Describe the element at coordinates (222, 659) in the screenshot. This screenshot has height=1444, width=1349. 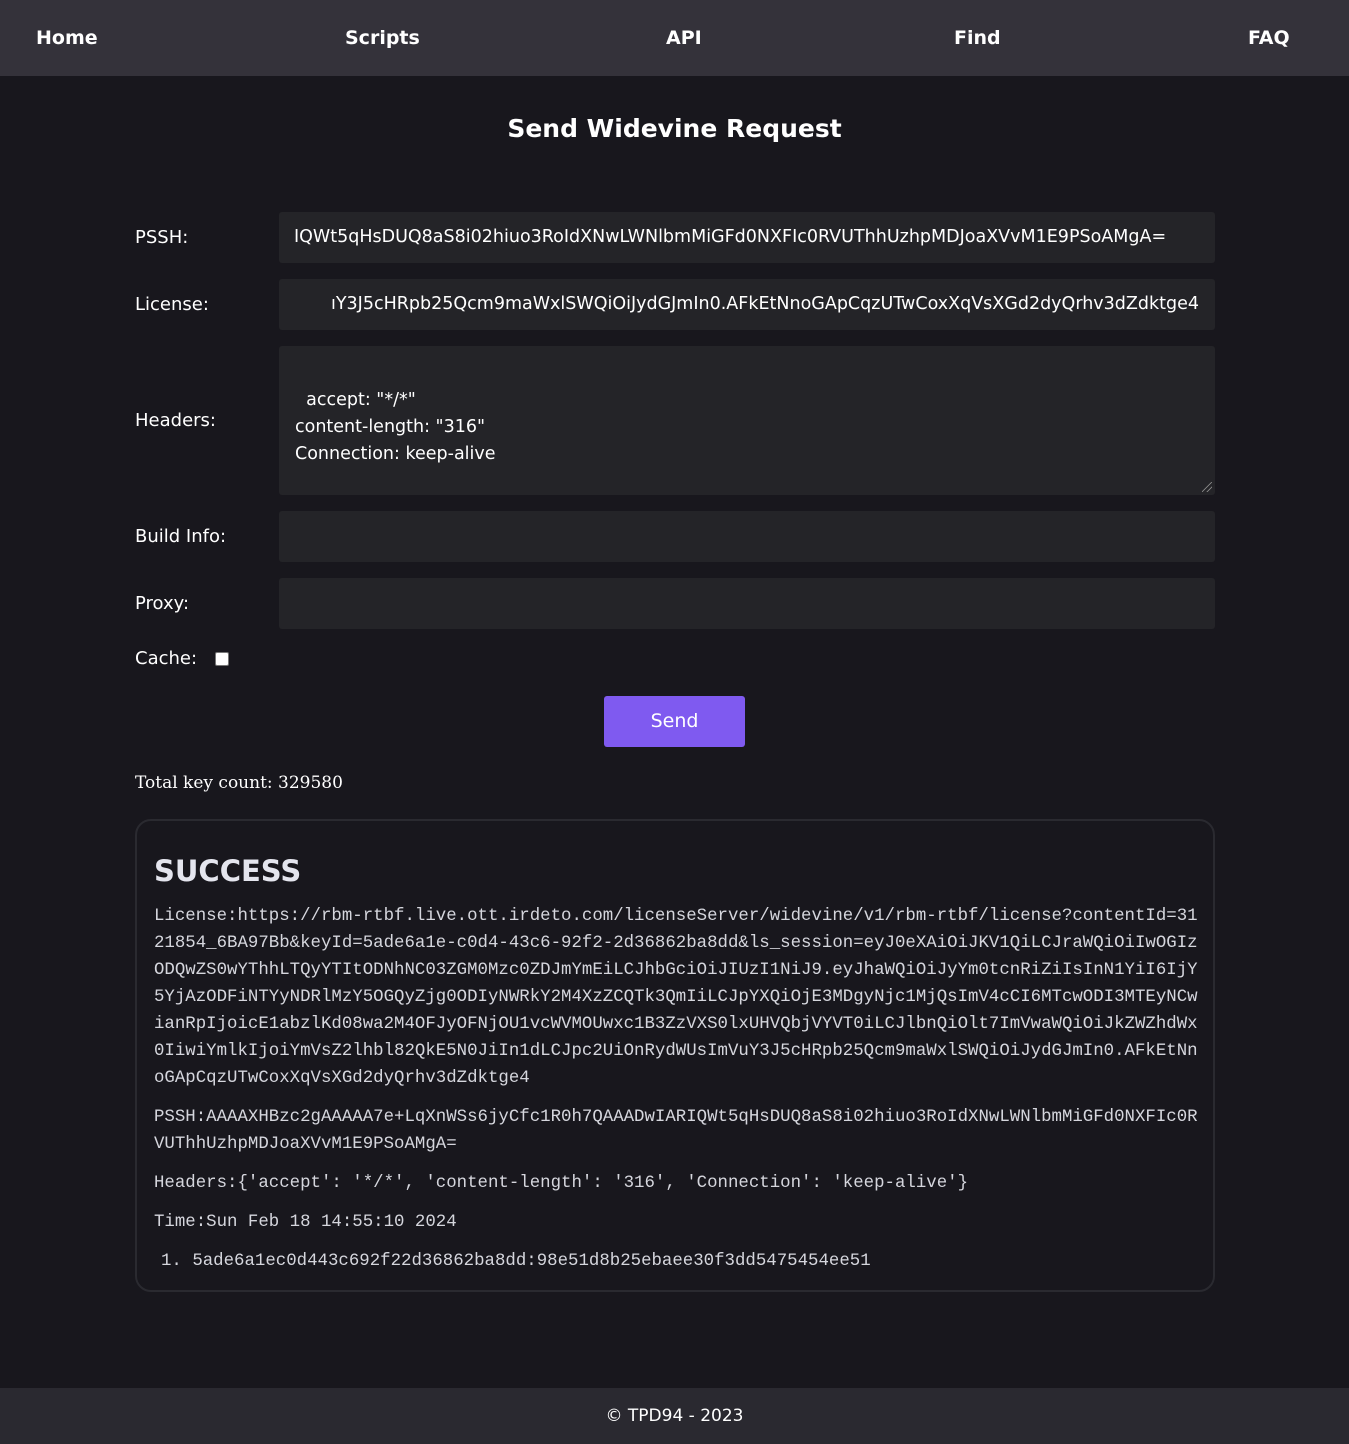
I see `cache-checkbox` at that location.